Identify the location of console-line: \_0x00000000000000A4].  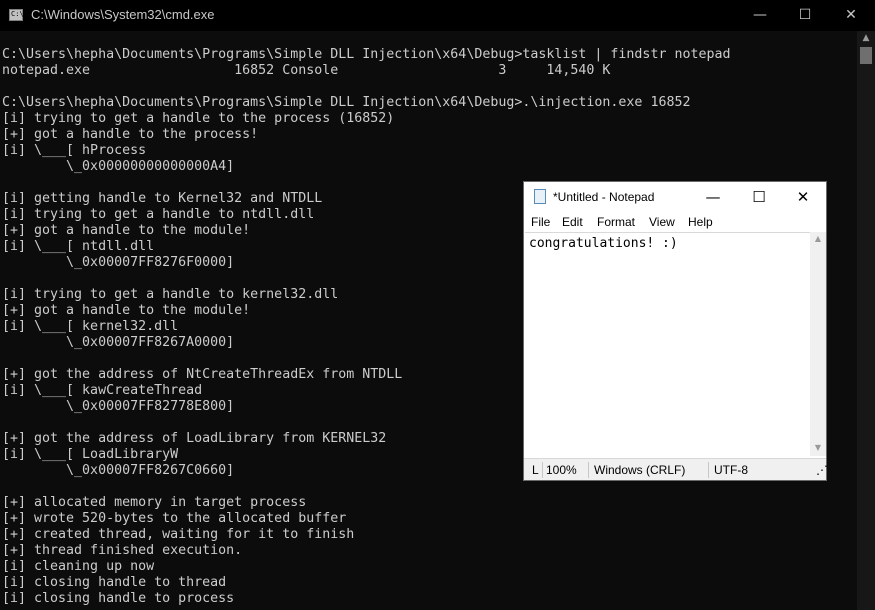
(118, 166).